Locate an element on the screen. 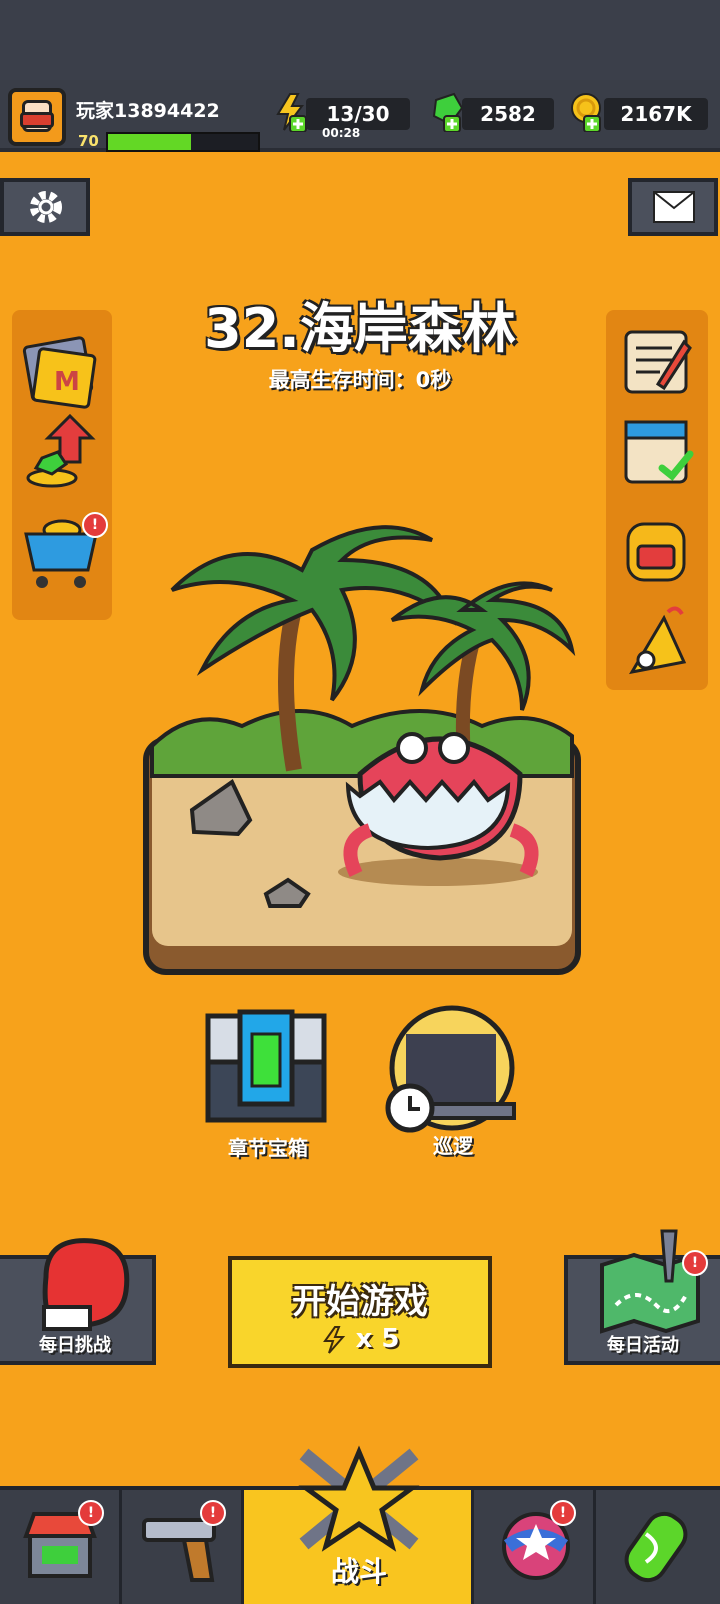 Image resolution: width=720 pixels, height=1604 pixels. party-popper-icon is located at coordinates (658, 642).